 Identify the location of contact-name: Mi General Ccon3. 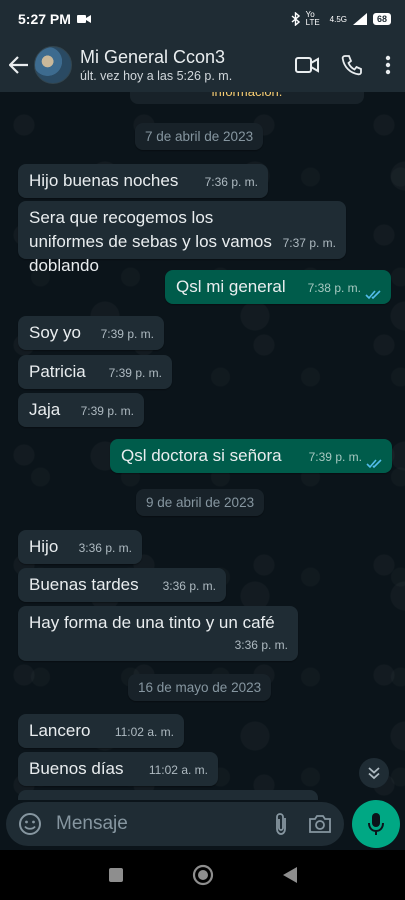
(153, 57).